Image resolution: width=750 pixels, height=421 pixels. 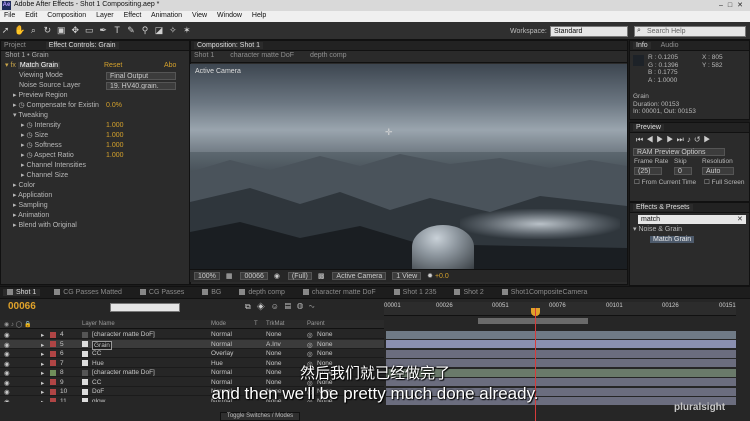 I want to click on pan-behind-tool-icon: ✥, so click(x=75, y=30).